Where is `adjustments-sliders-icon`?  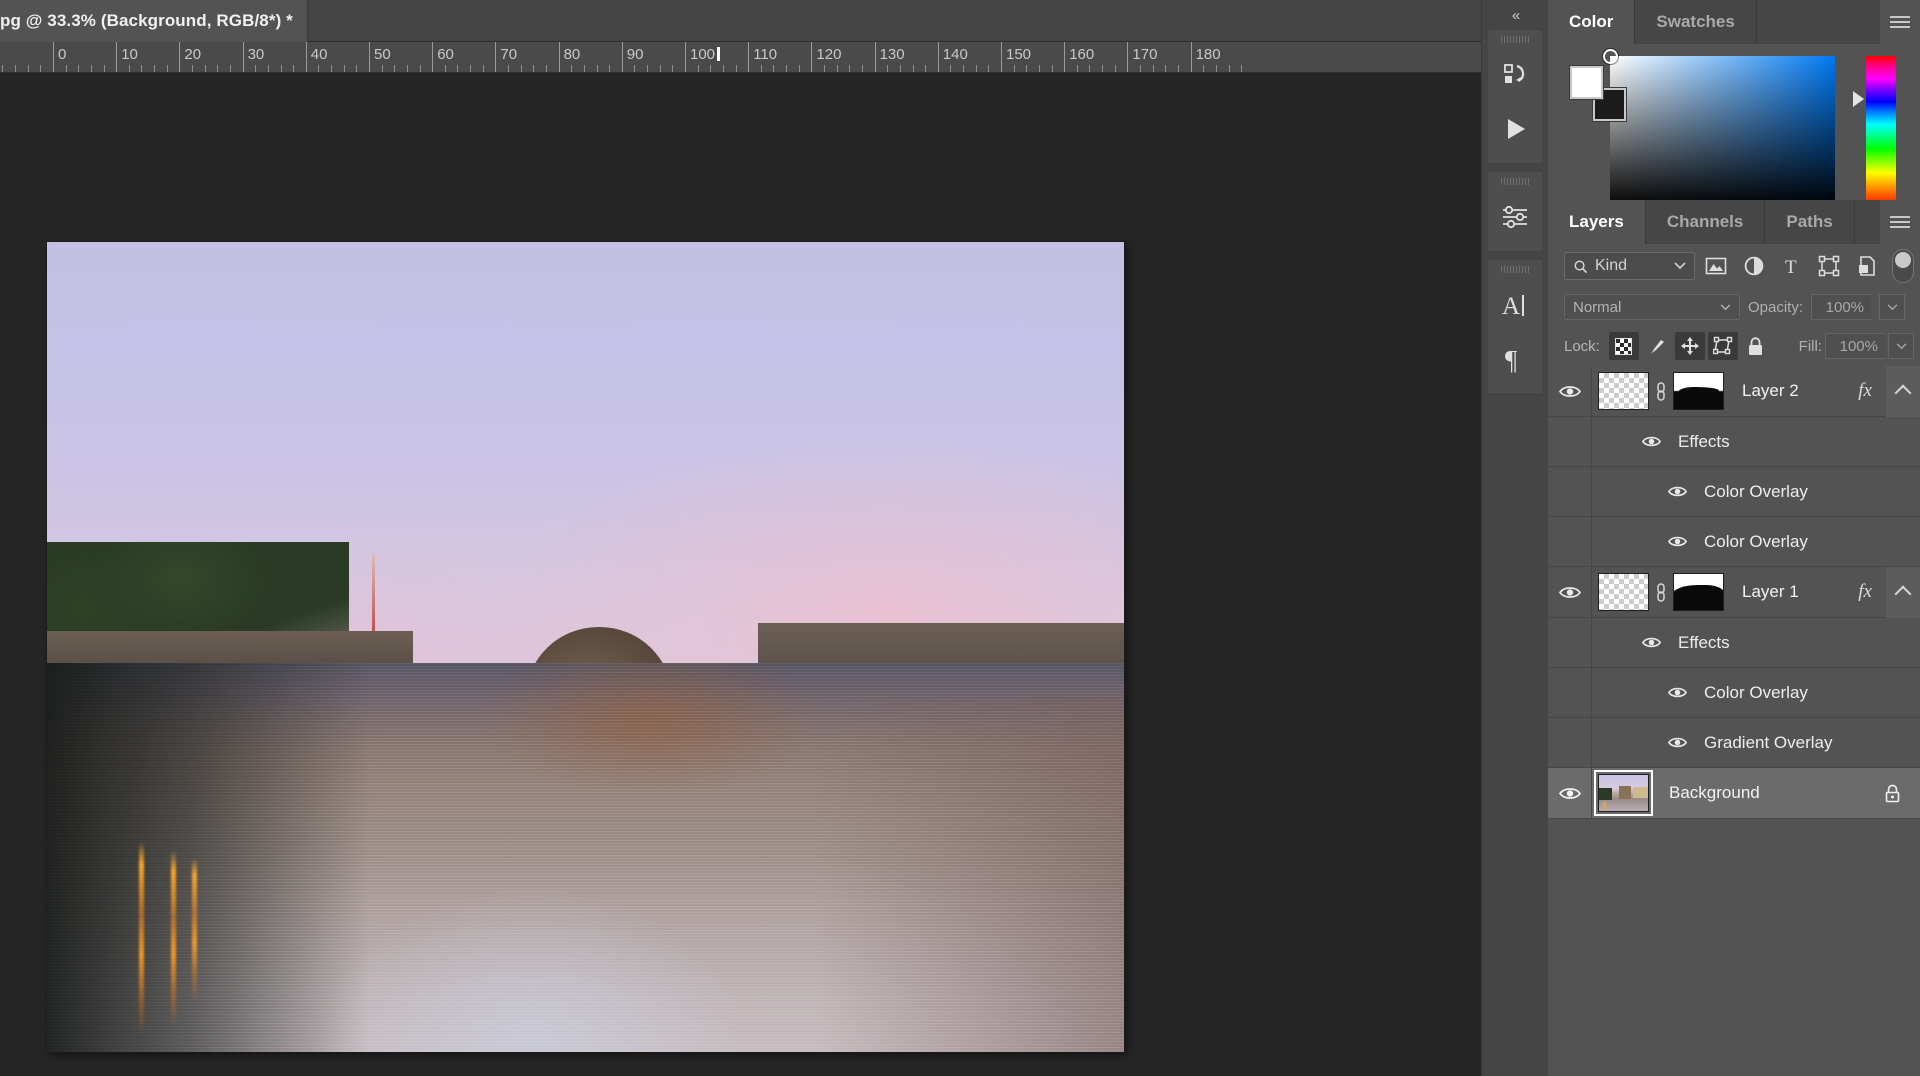
adjustments-sliders-icon is located at coordinates (1515, 217).